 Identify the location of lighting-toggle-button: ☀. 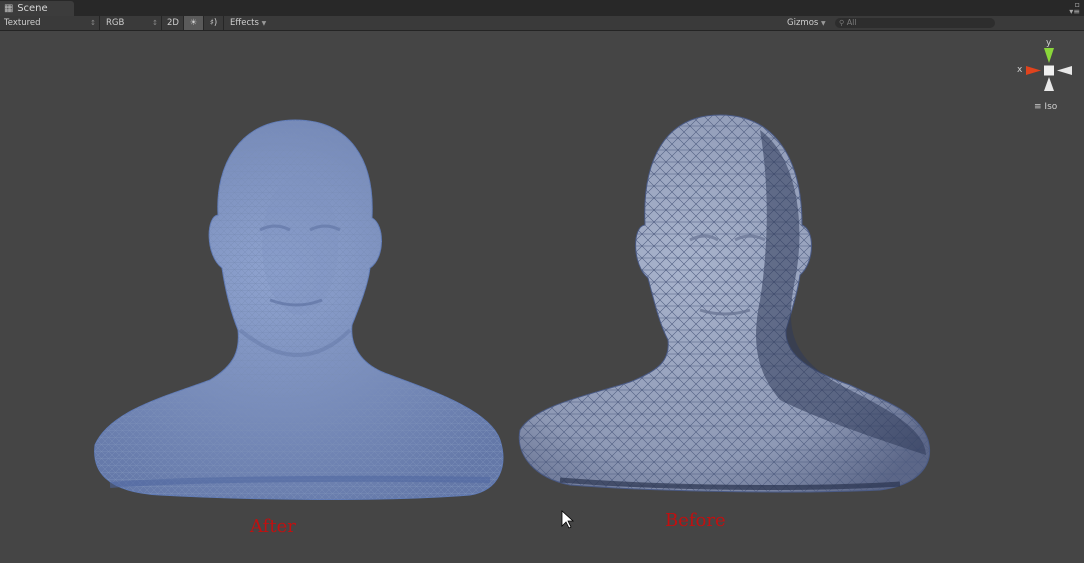
(194, 23).